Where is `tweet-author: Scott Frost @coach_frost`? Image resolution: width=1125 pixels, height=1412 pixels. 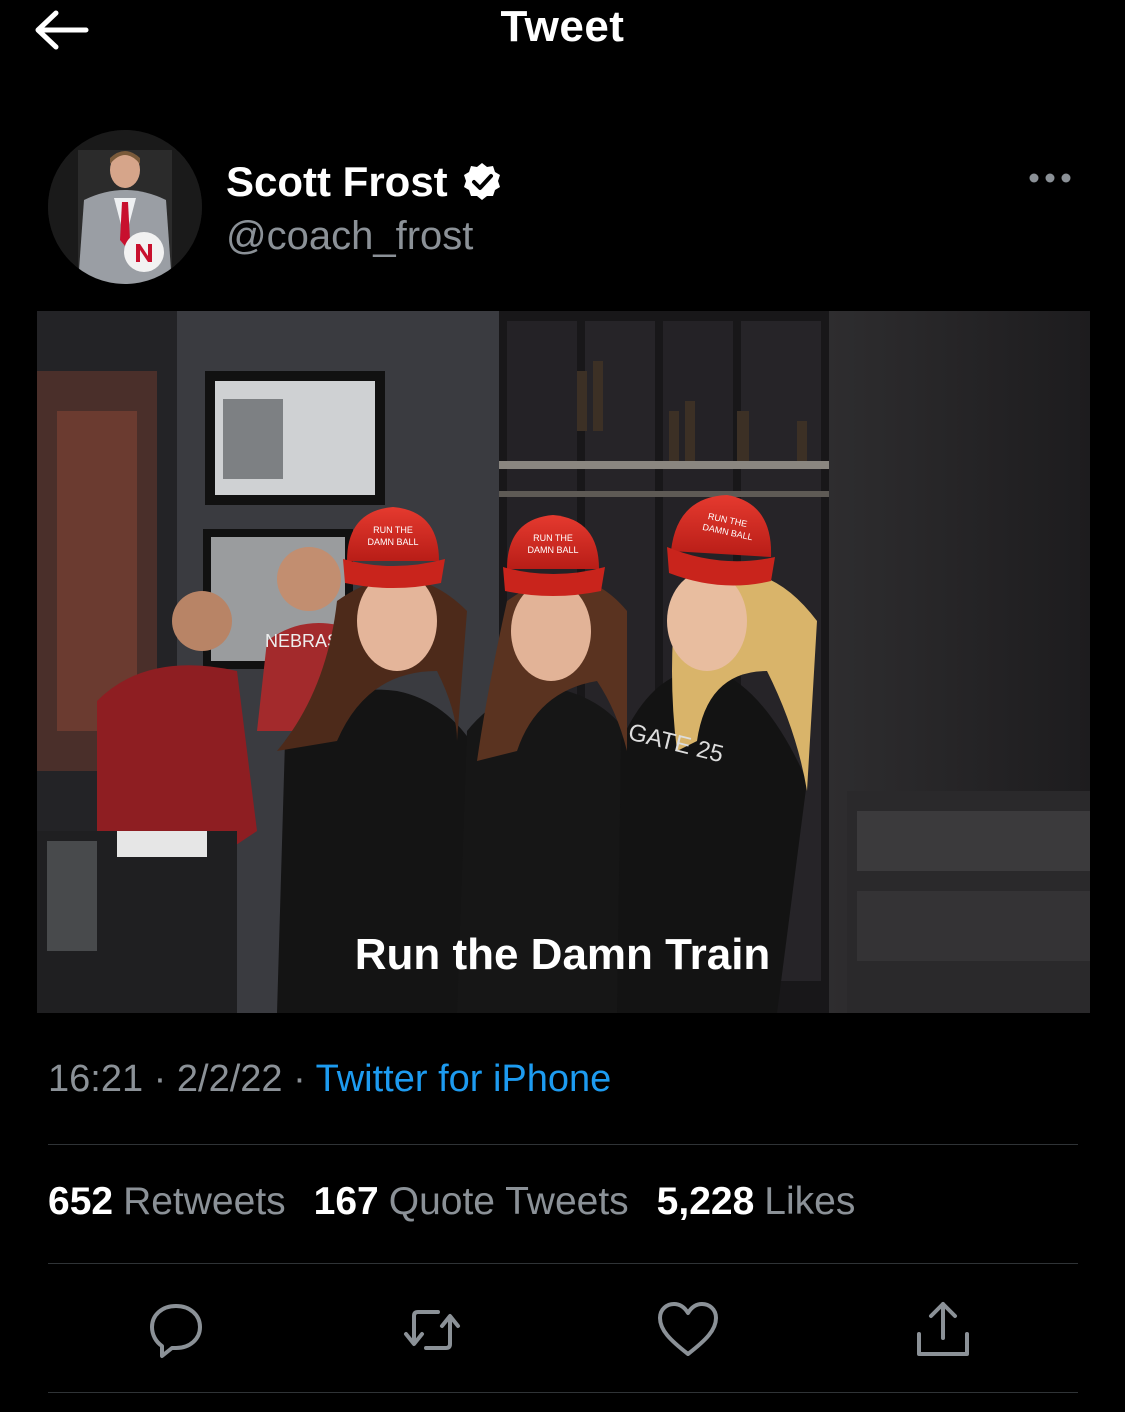
tweet-author: Scott Frost @coach_frost is located at coordinates (563, 210).